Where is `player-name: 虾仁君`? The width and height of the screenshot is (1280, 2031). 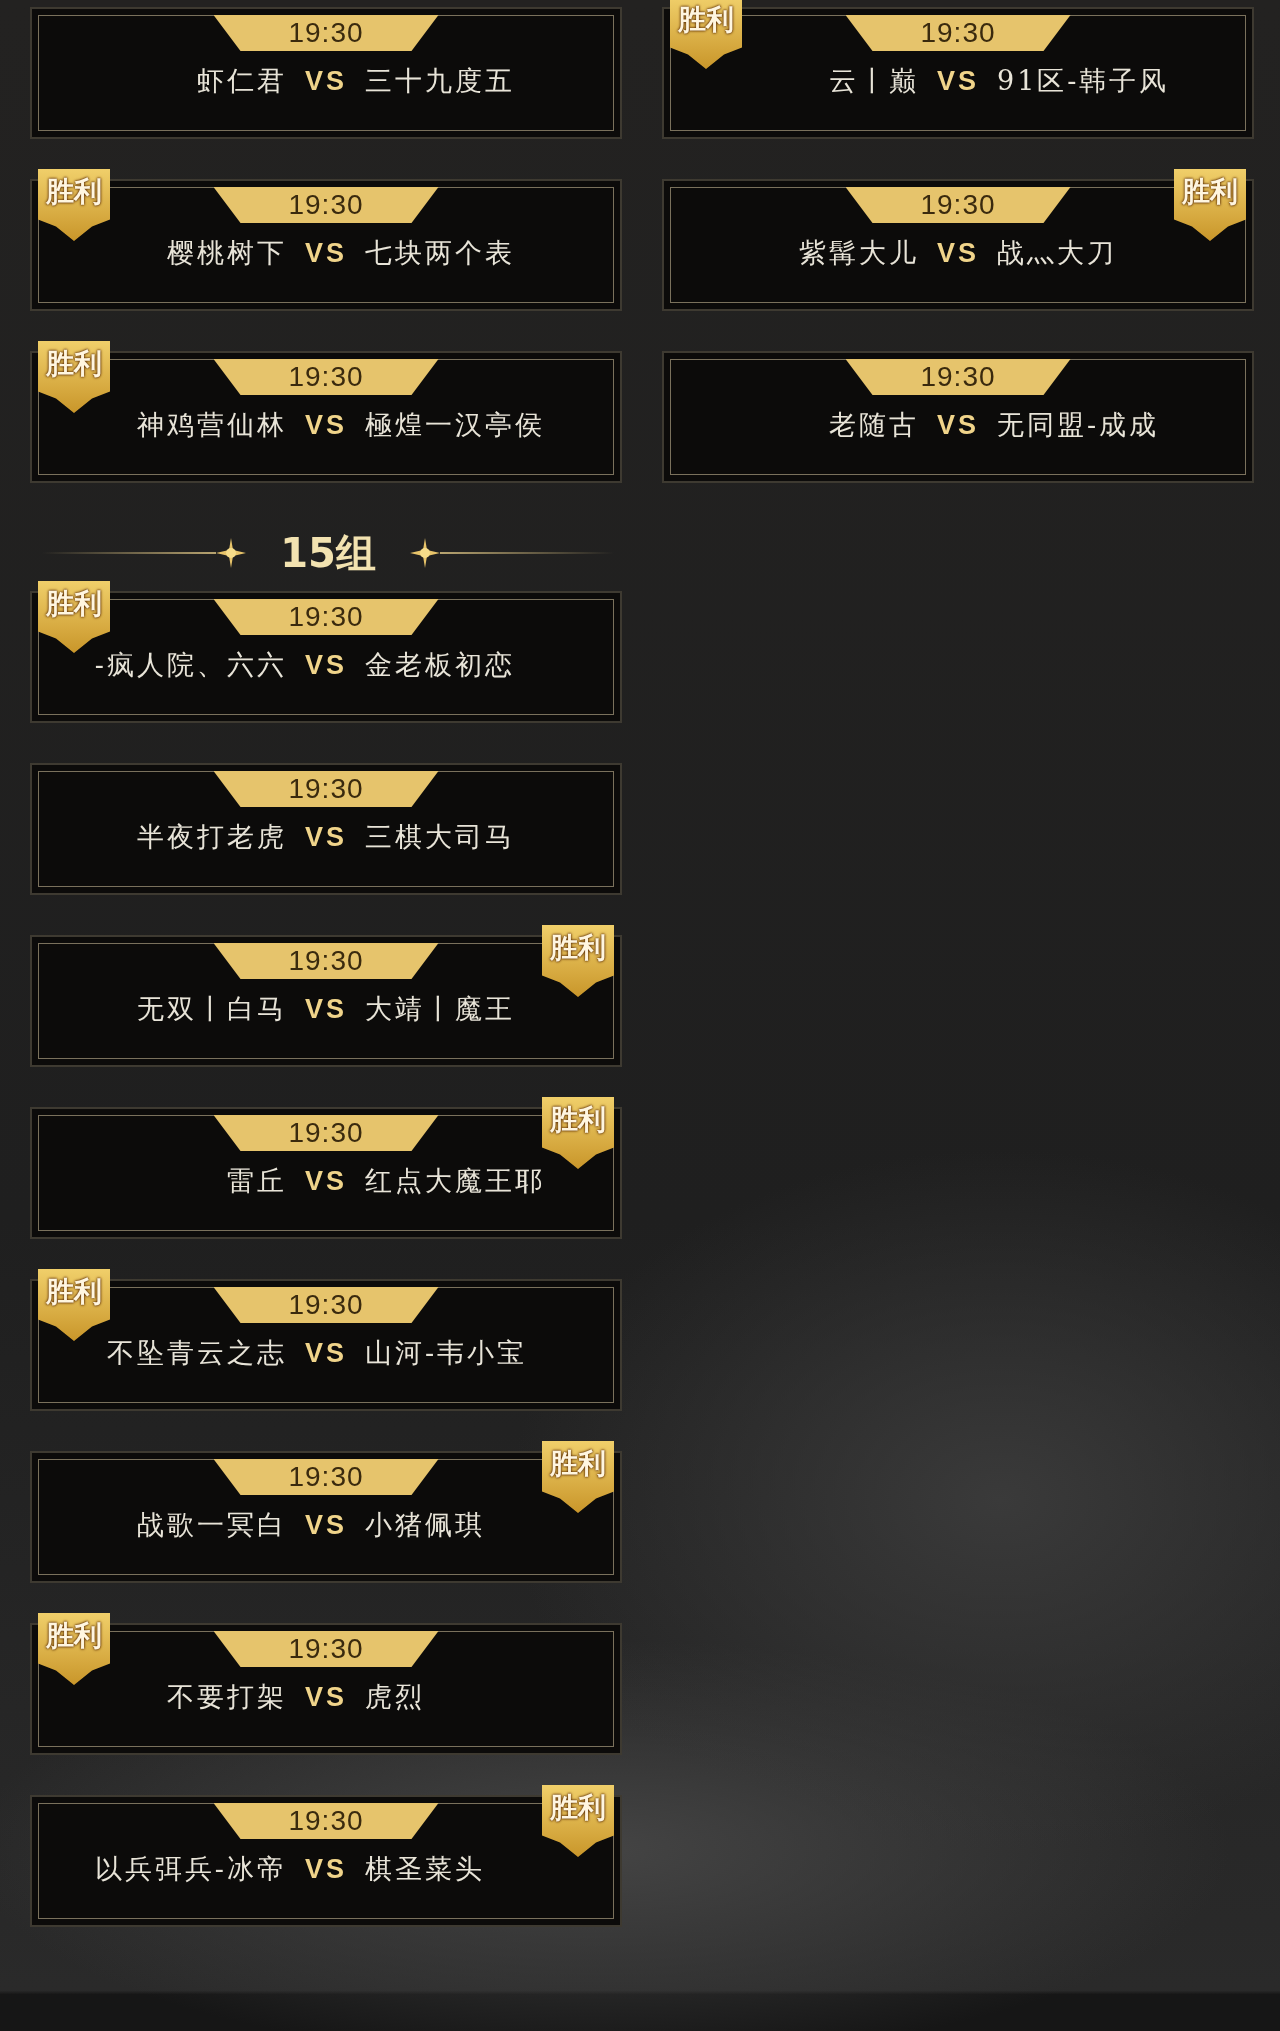 player-name: 虾仁君 is located at coordinates (242, 81).